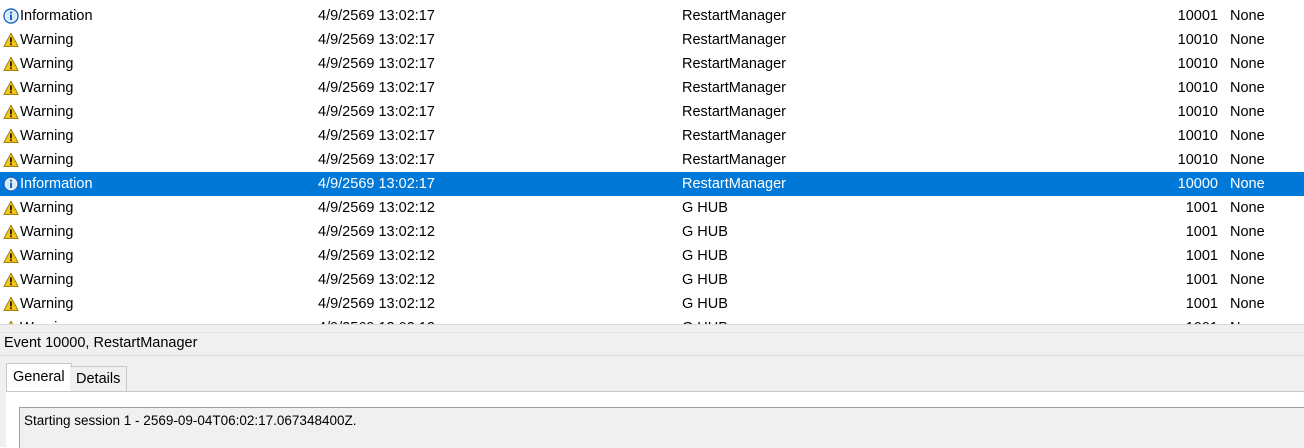  What do you see at coordinates (652, 355) in the screenshot?
I see `divider` at bounding box center [652, 355].